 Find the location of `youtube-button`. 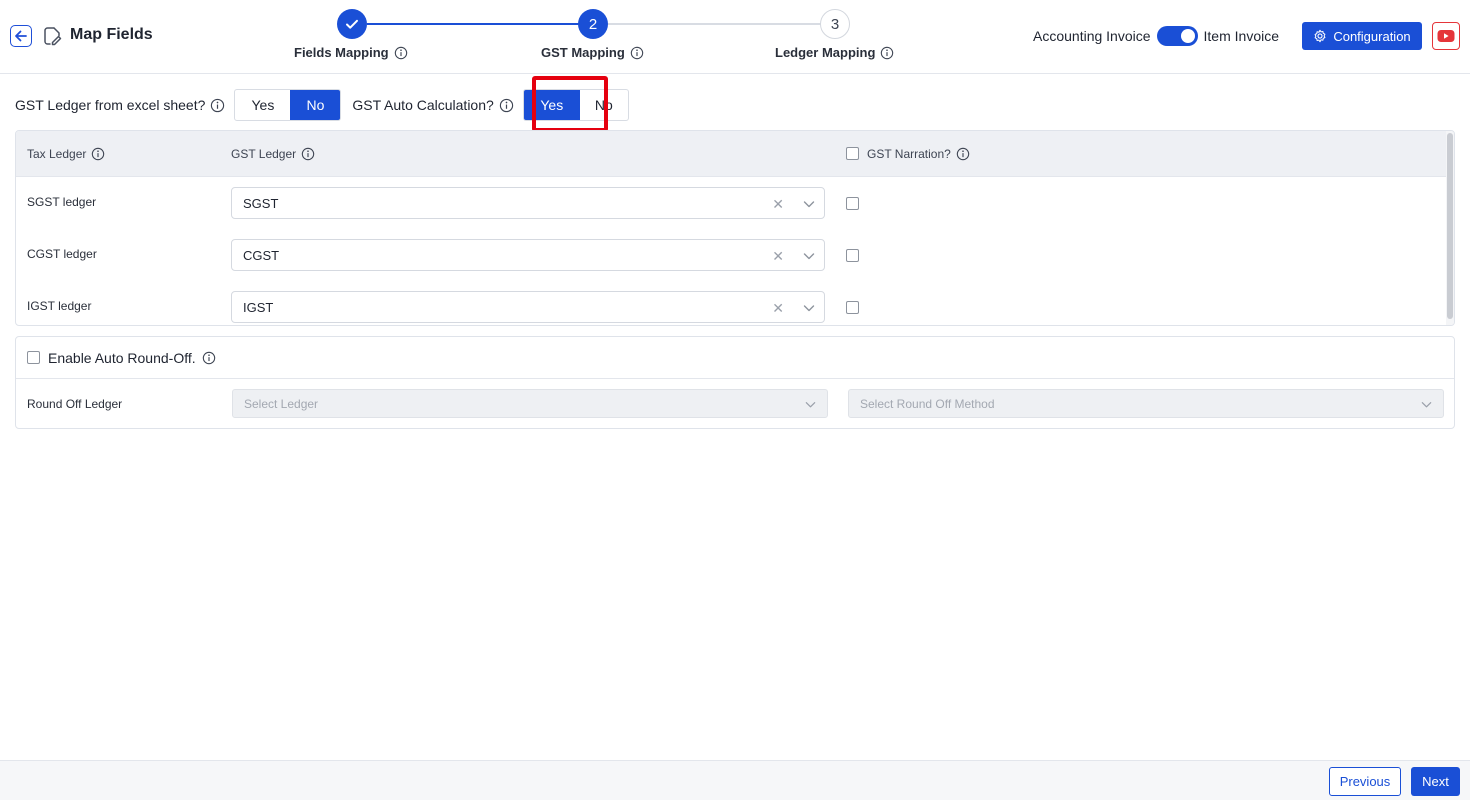

youtube-button is located at coordinates (1446, 36).